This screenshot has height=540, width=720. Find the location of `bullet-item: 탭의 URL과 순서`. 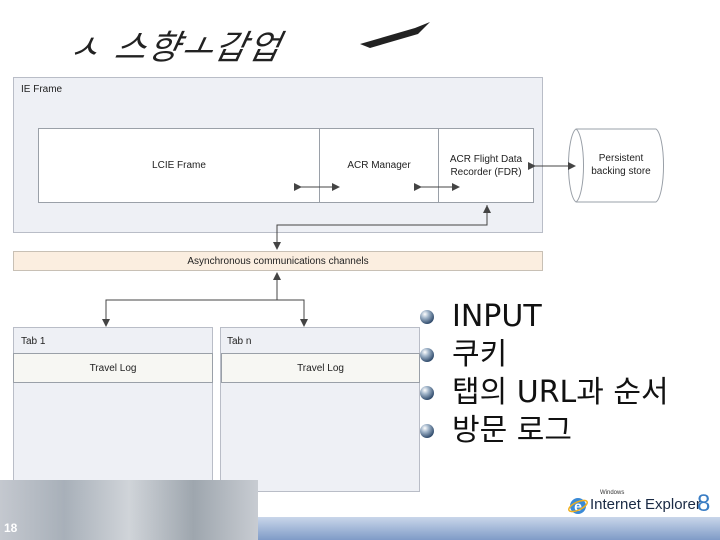

bullet-item: 탭의 URL과 순서 is located at coordinates (565, 393).